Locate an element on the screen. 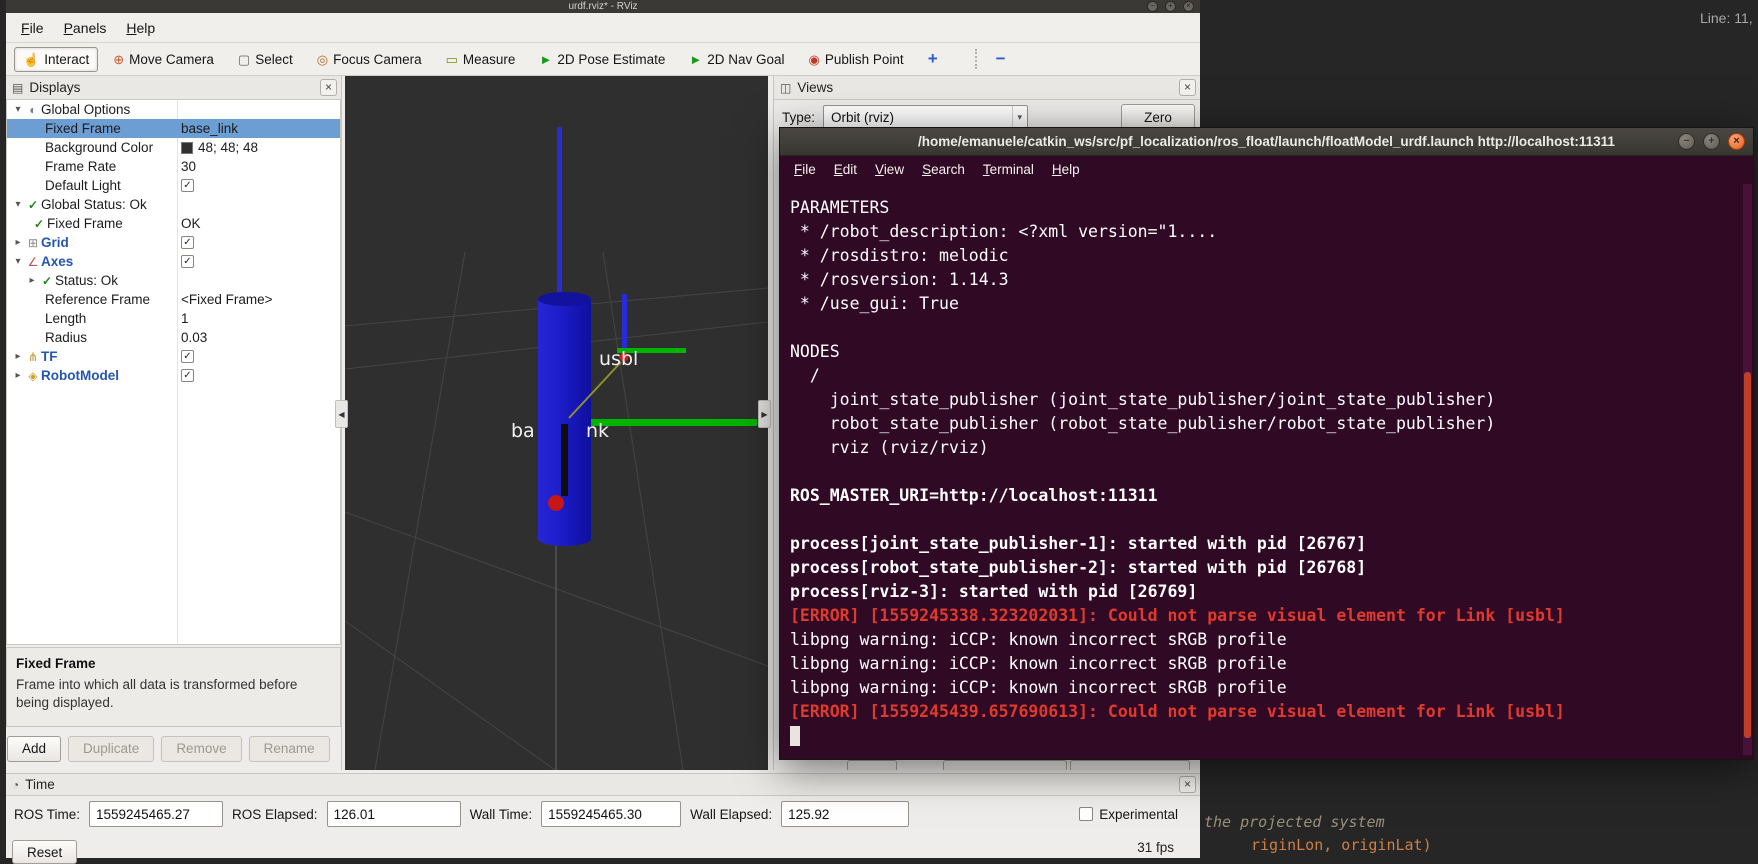 The width and height of the screenshot is (1758, 864). time-panel-header: ◔ Time × is located at coordinates (603, 785).